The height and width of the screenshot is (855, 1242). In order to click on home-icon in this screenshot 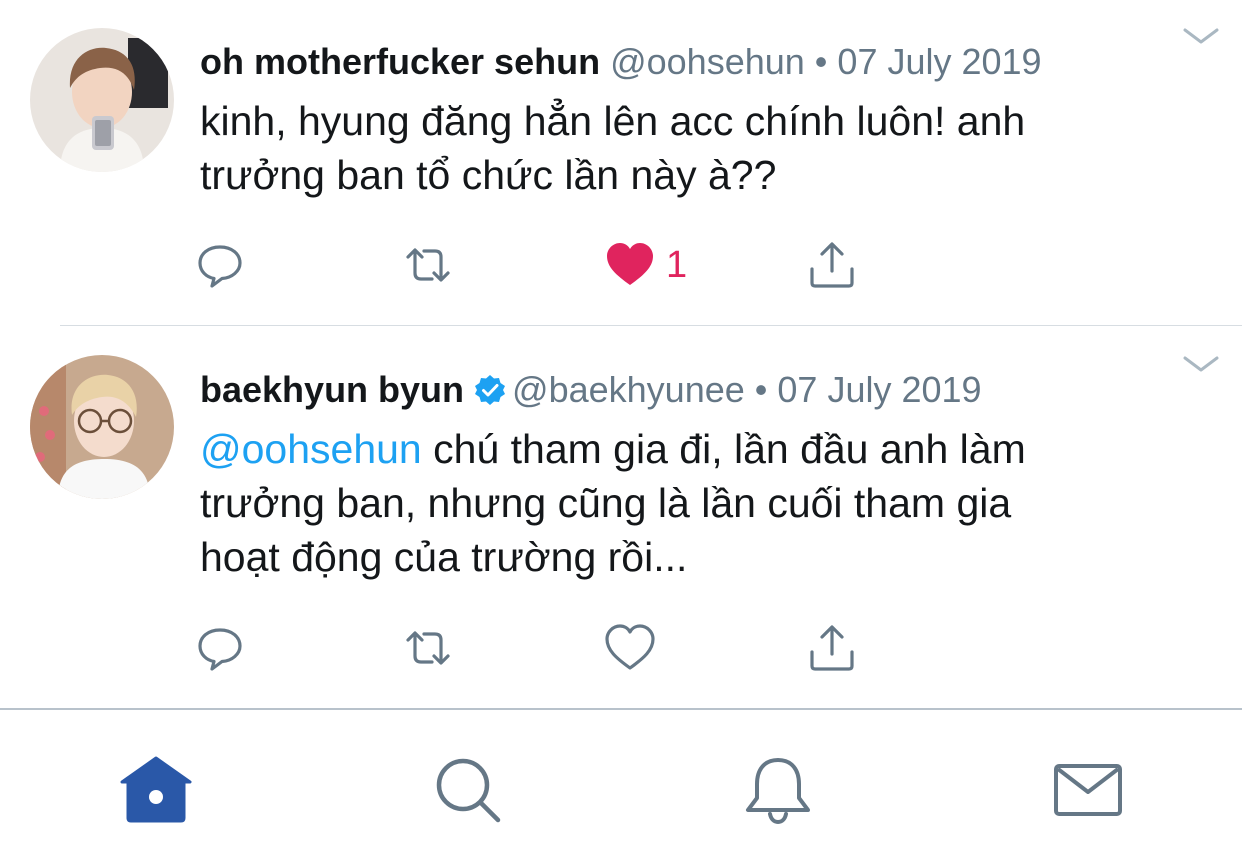, I will do `click(156, 789)`.